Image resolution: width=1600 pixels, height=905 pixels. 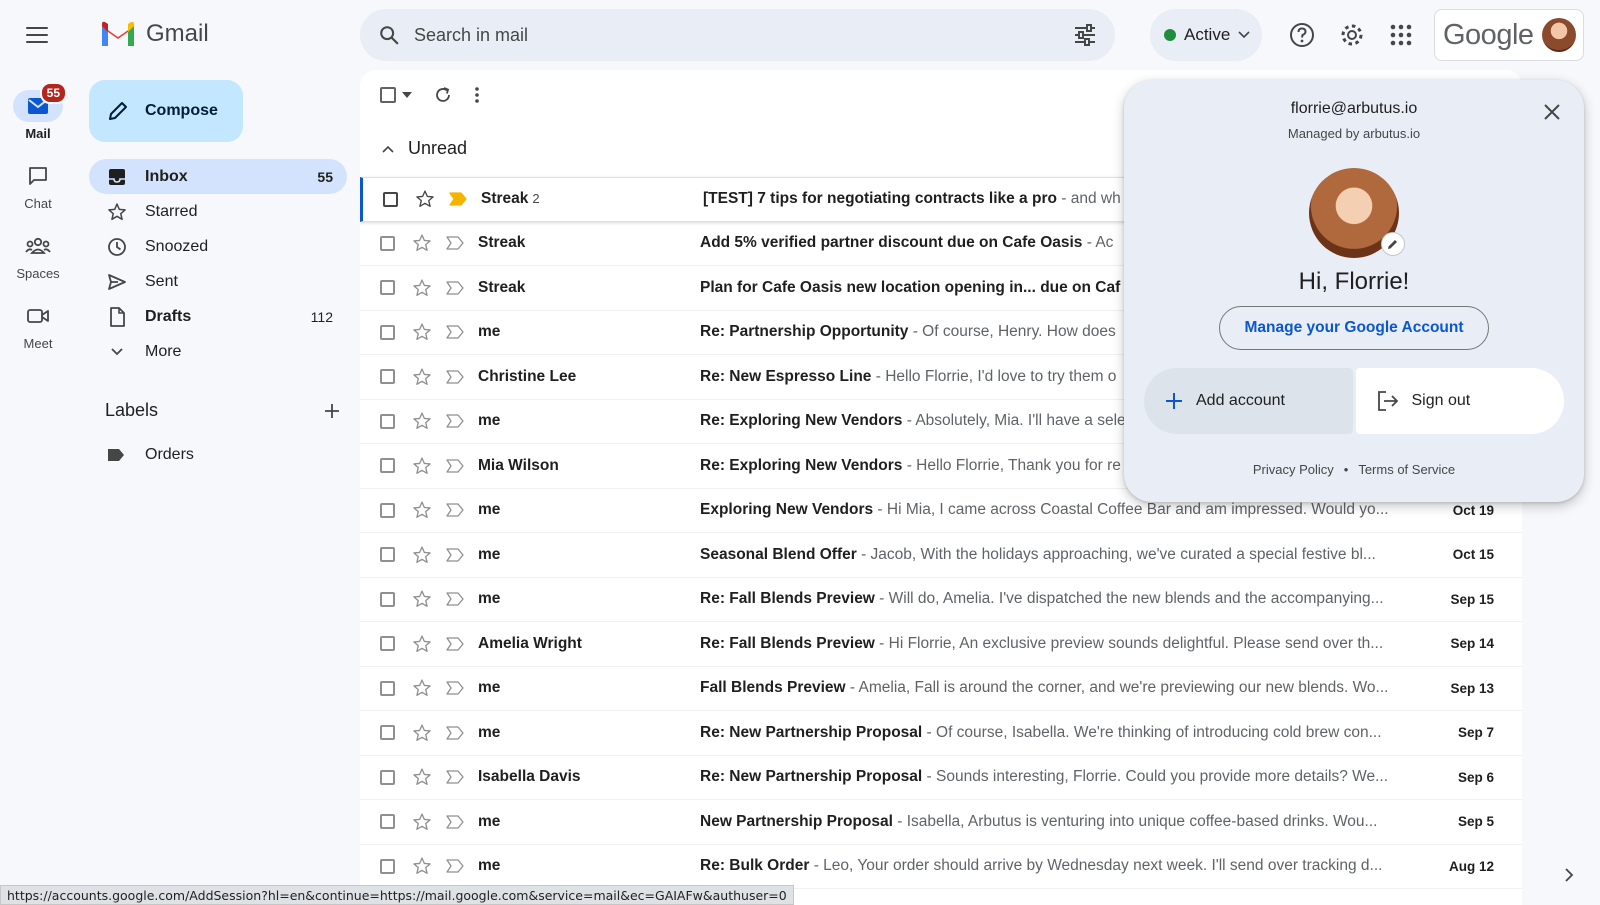 What do you see at coordinates (443, 95) in the screenshot?
I see `refresh-icon` at bounding box center [443, 95].